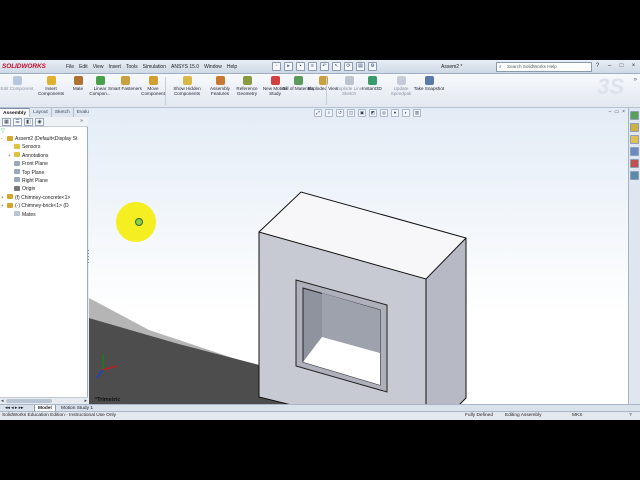  I want to click on menu-ansys: ANSYS 15.0, so click(185, 67).